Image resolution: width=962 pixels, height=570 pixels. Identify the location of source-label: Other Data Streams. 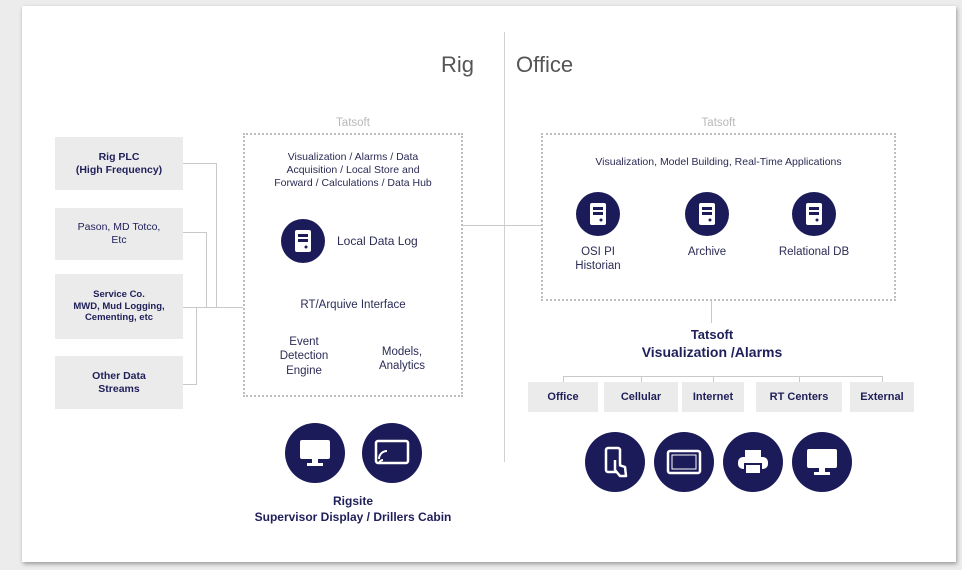
(119, 382).